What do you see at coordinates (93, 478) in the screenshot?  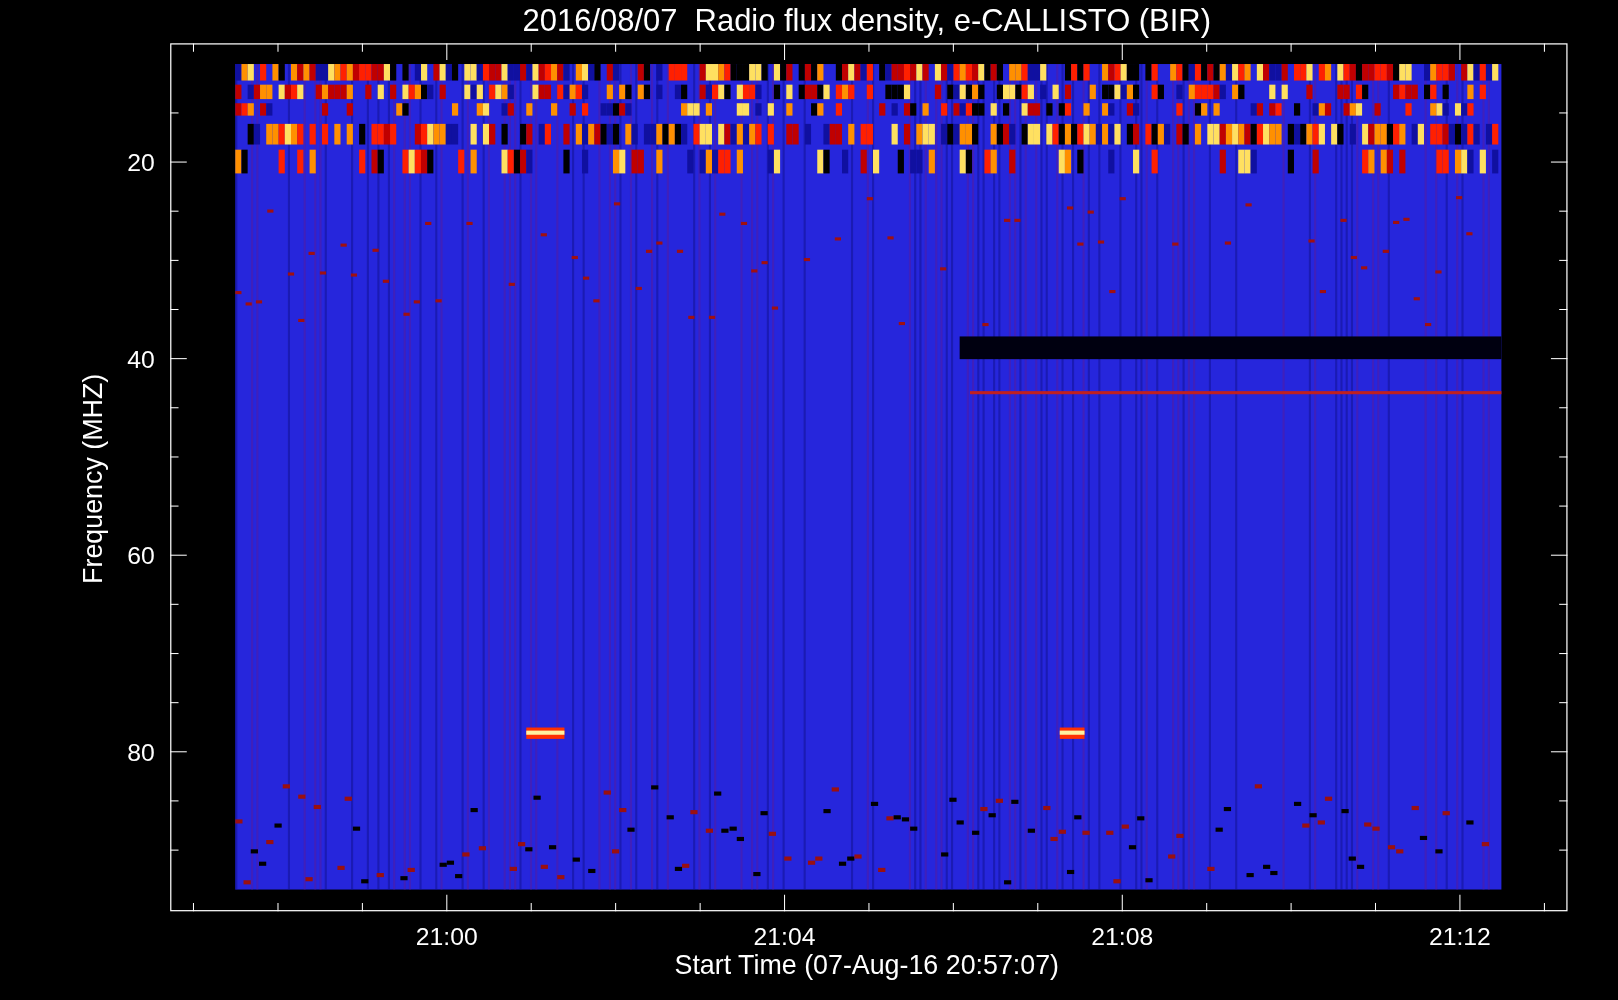 I see `y-axis-label: Frequency (MHZ)` at bounding box center [93, 478].